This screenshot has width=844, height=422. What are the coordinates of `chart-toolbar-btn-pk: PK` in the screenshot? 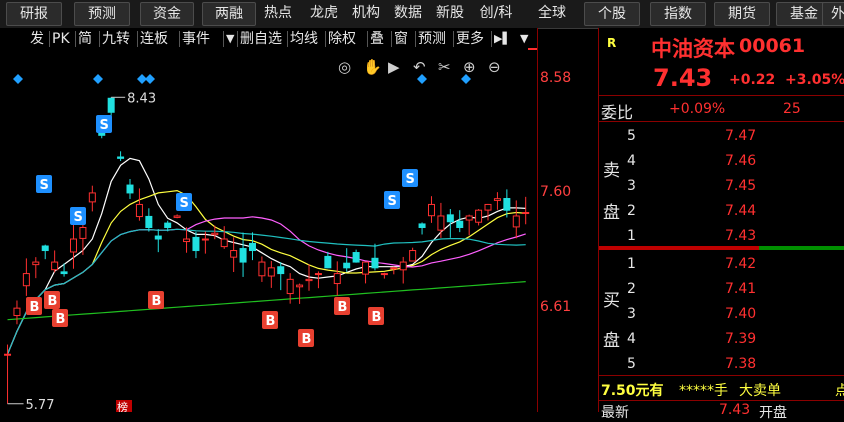 It's located at (61, 39).